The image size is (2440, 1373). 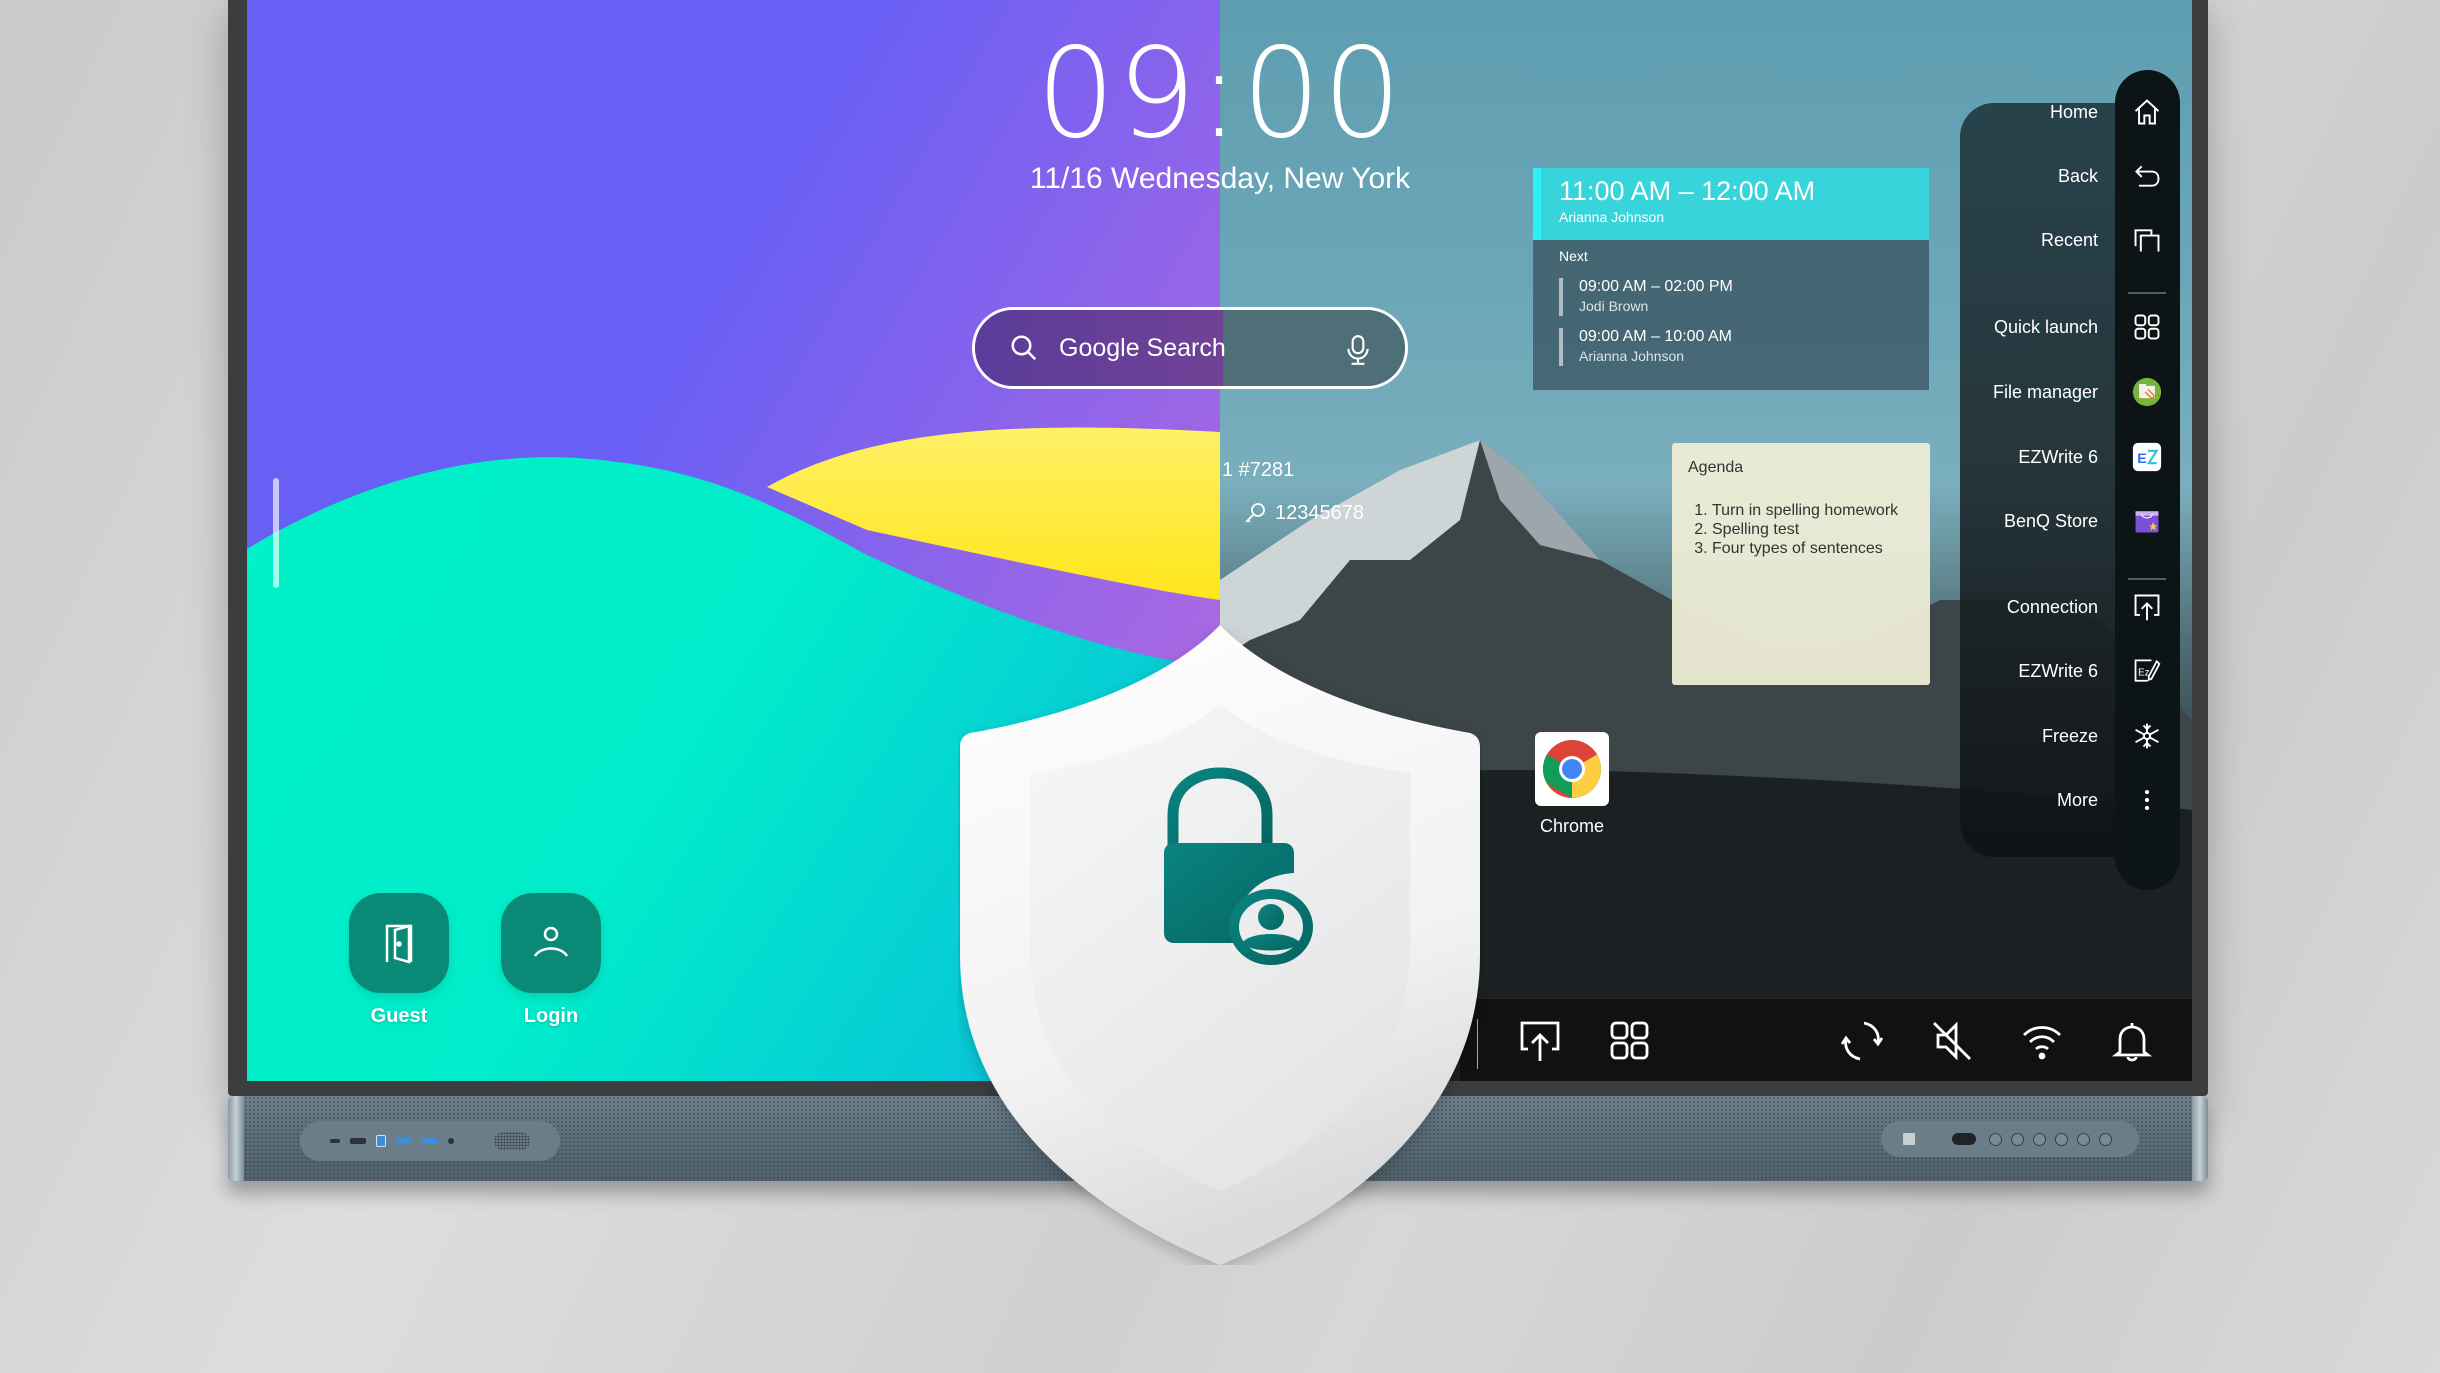 I want to click on side-menu-label: Connection, so click(x=2052, y=606).